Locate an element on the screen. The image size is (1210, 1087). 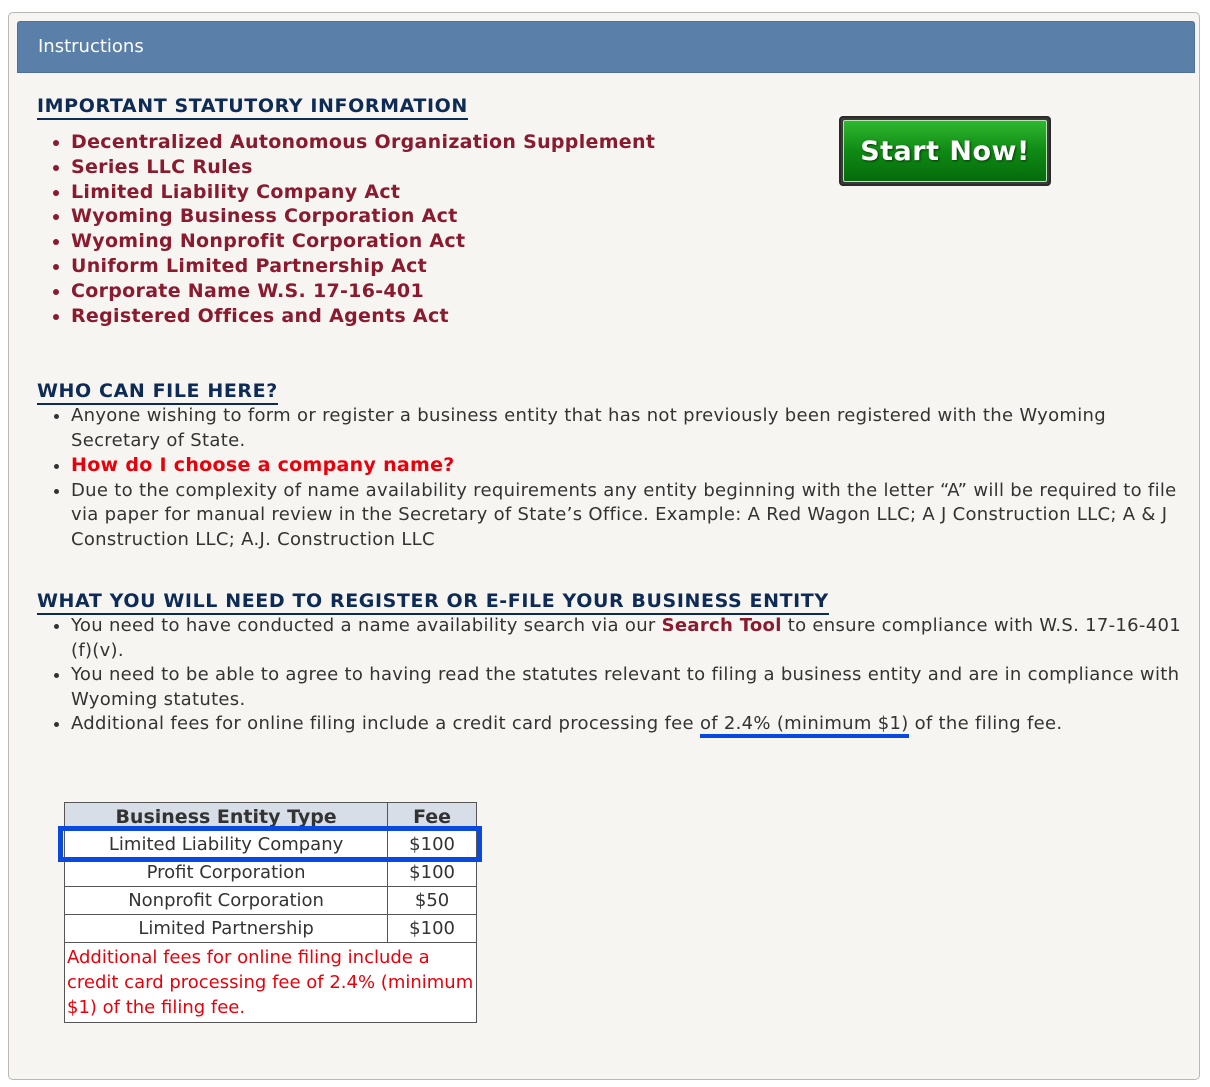
entity-type-cell: Nonprofit Corporation is located at coordinates (226, 900).